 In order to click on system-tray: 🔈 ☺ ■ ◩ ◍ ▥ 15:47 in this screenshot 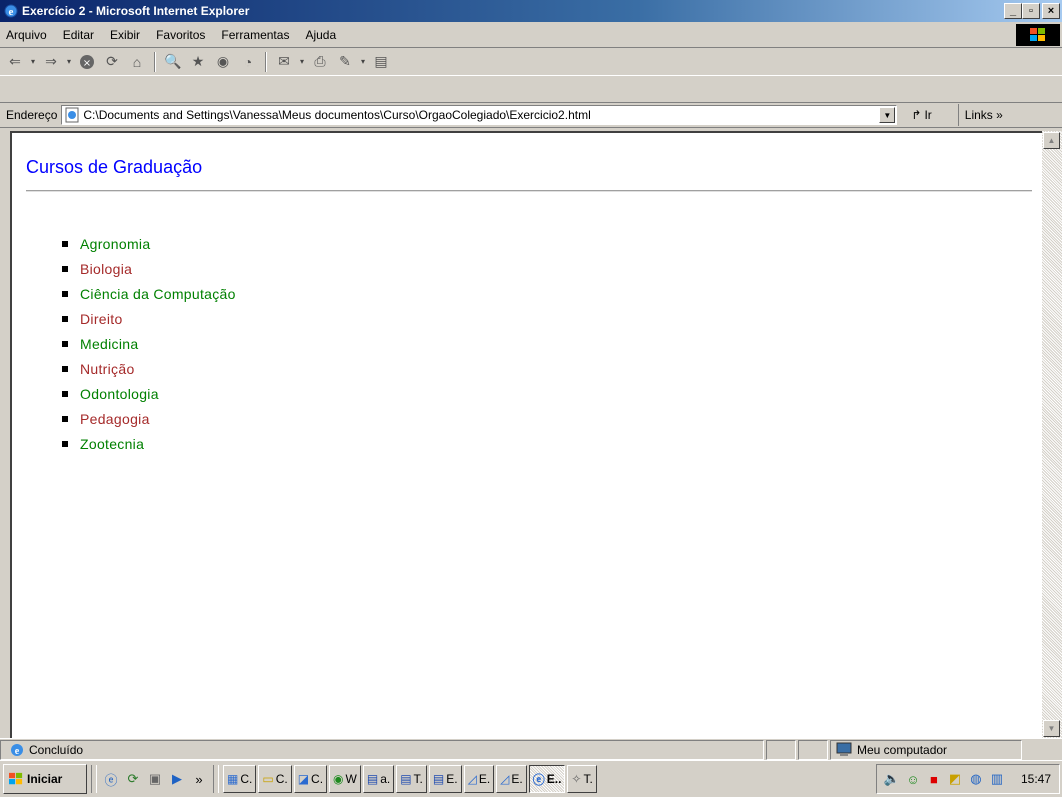, I will do `click(967, 779)`.